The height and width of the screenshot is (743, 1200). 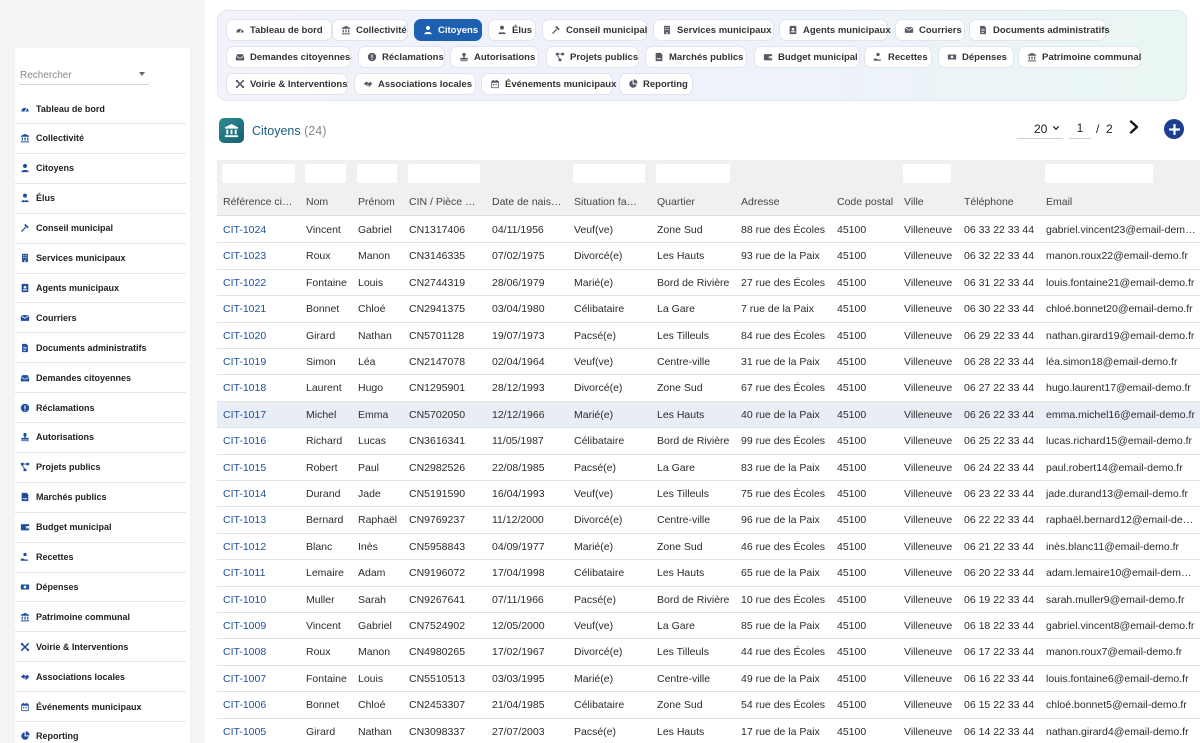 What do you see at coordinates (84, 76) in the screenshot?
I see `sidebar-search-select: Rechercher` at bounding box center [84, 76].